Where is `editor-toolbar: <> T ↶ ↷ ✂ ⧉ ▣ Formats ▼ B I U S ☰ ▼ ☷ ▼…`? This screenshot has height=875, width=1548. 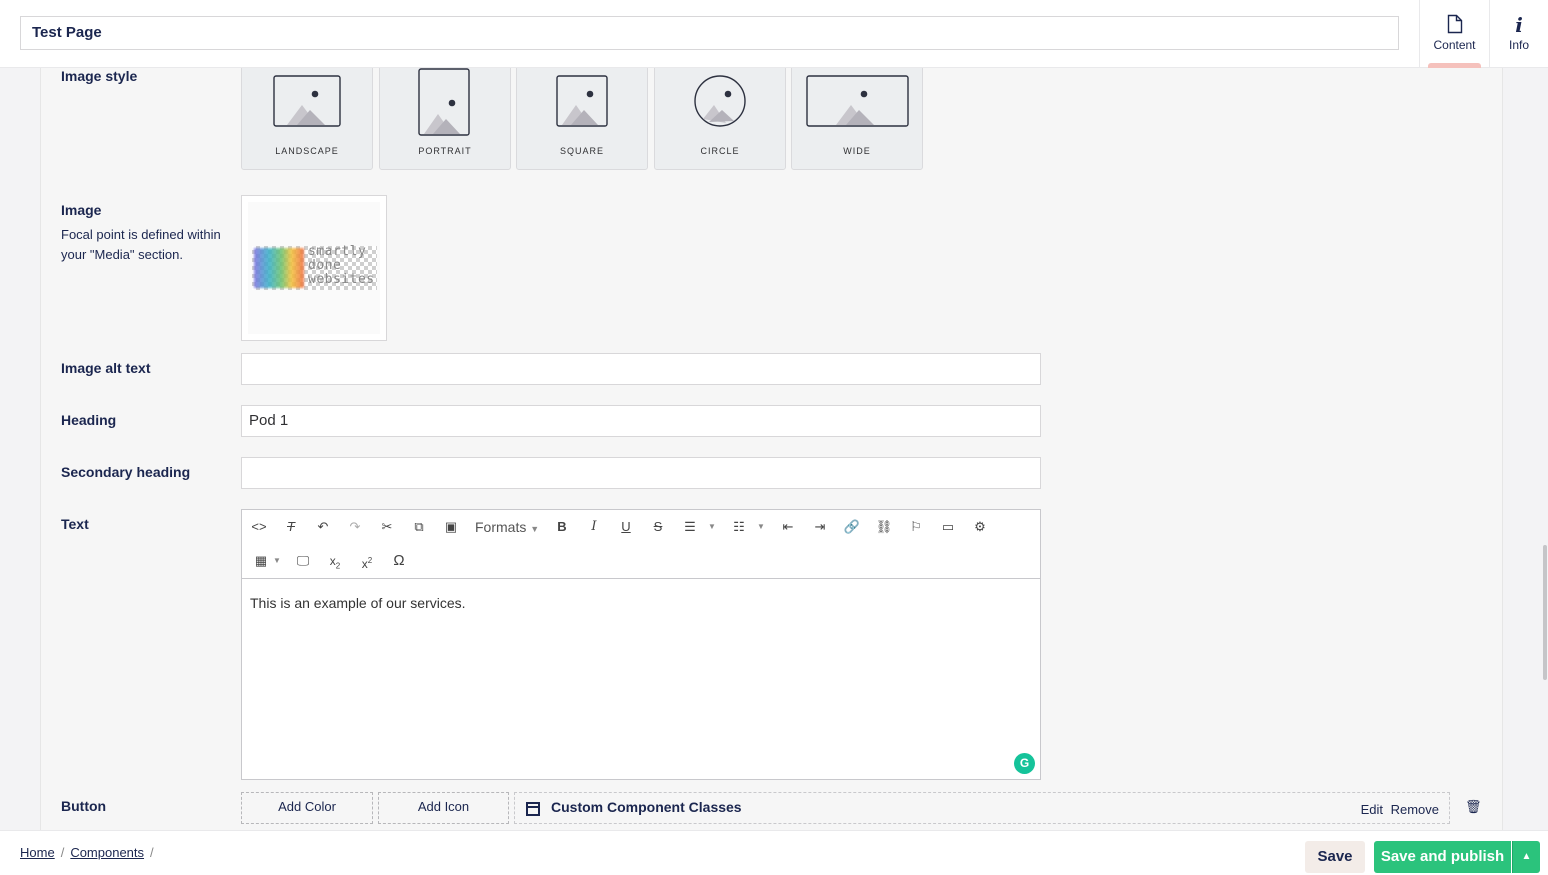
editor-toolbar: <> T ↶ ↷ ✂ ⧉ ▣ Formats ▼ B I U S ☰ ▼ ☷ ▼… is located at coordinates (641, 544).